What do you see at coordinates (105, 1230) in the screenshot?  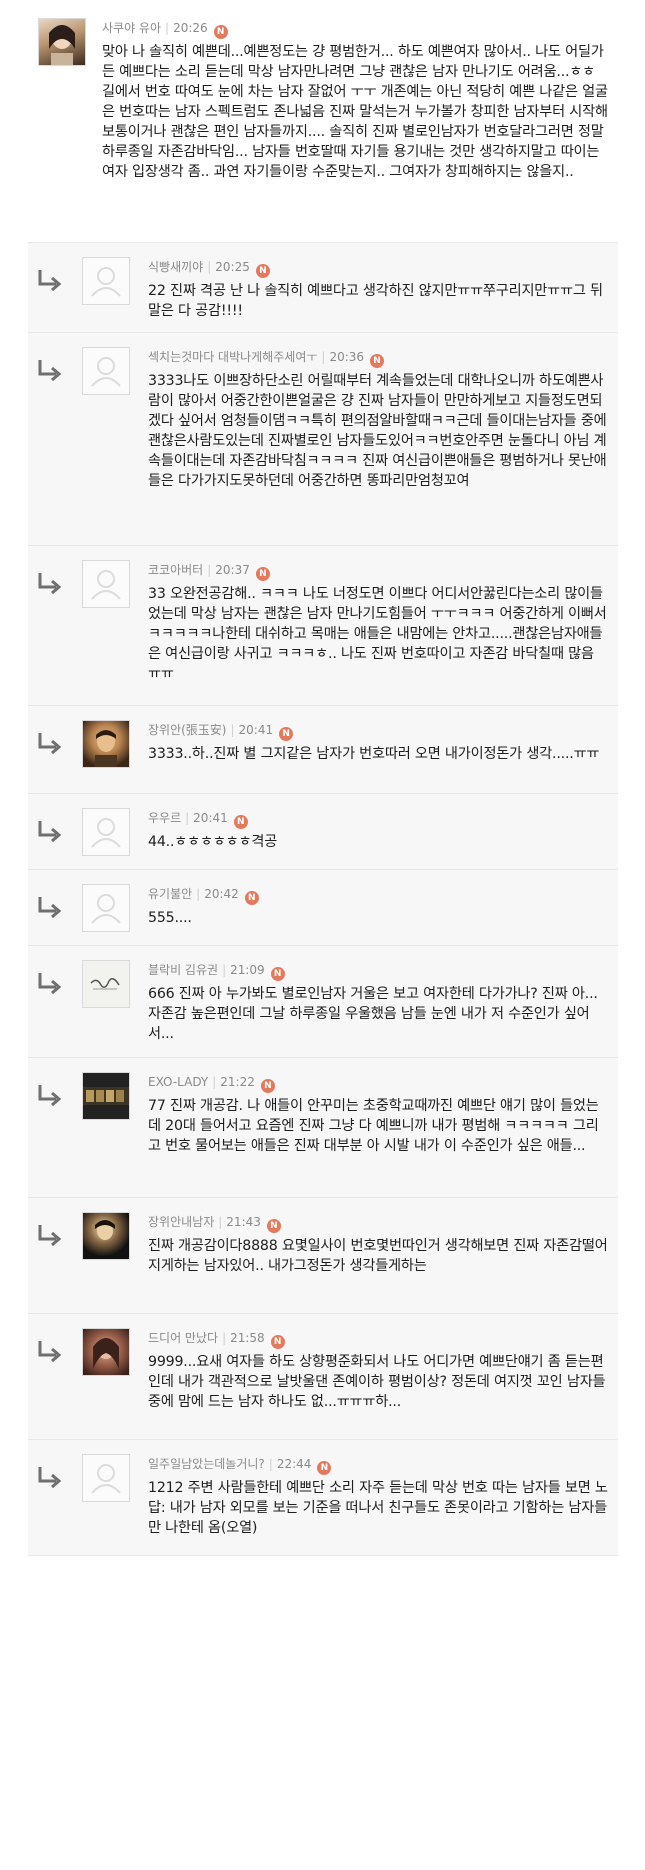 I see `dark-photo-icon` at bounding box center [105, 1230].